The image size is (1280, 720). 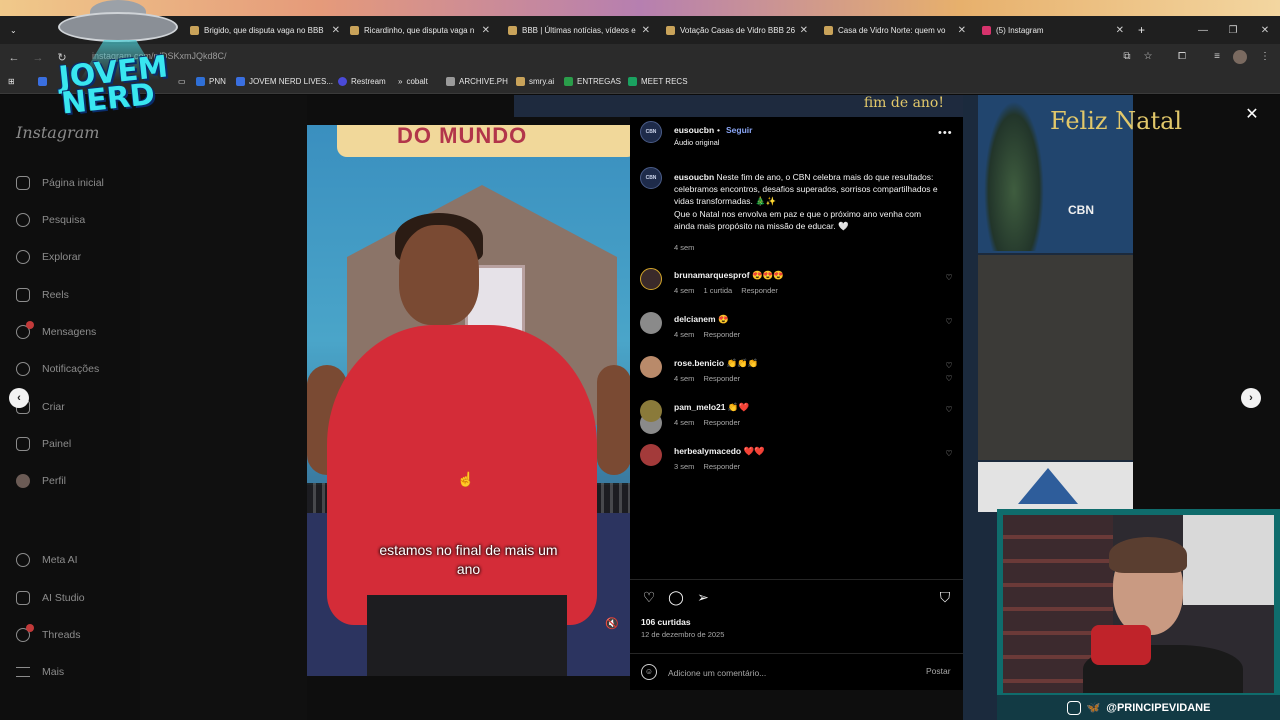 What do you see at coordinates (23, 444) in the screenshot?
I see `dashboard-icon` at bounding box center [23, 444].